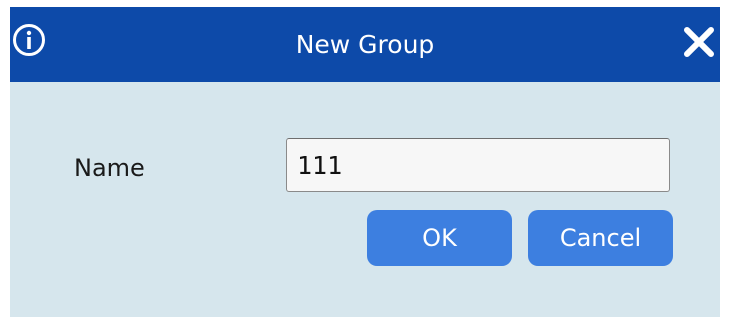  I want to click on name-label: Name, so click(109, 168).